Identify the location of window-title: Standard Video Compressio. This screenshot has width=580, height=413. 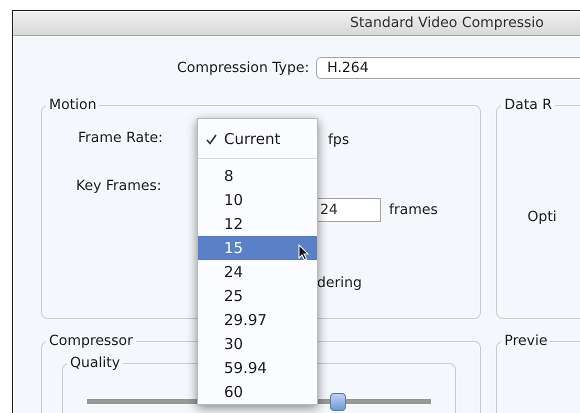
(447, 23).